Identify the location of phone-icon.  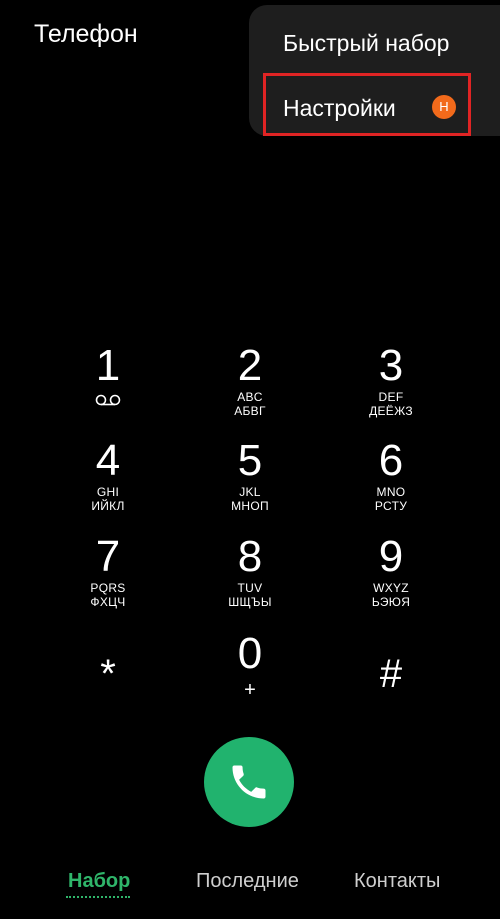
(249, 782).